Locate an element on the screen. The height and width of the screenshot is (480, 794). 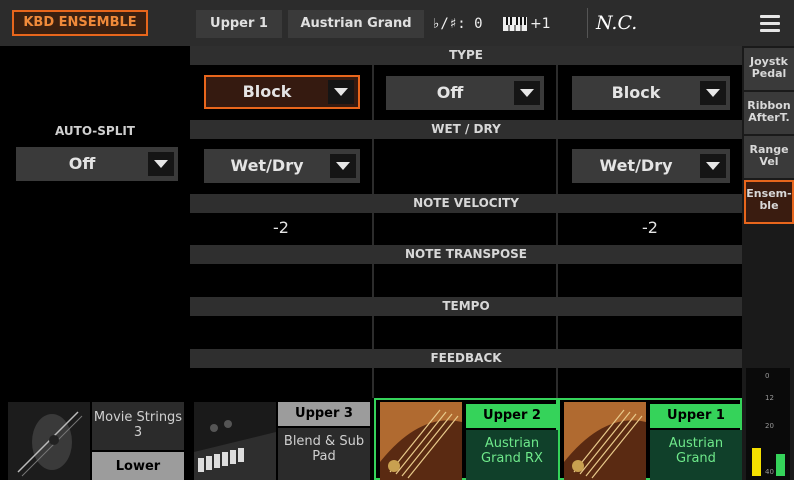
side-tab-joystick-pedal: Joystk Pedal is located at coordinates (769, 69).